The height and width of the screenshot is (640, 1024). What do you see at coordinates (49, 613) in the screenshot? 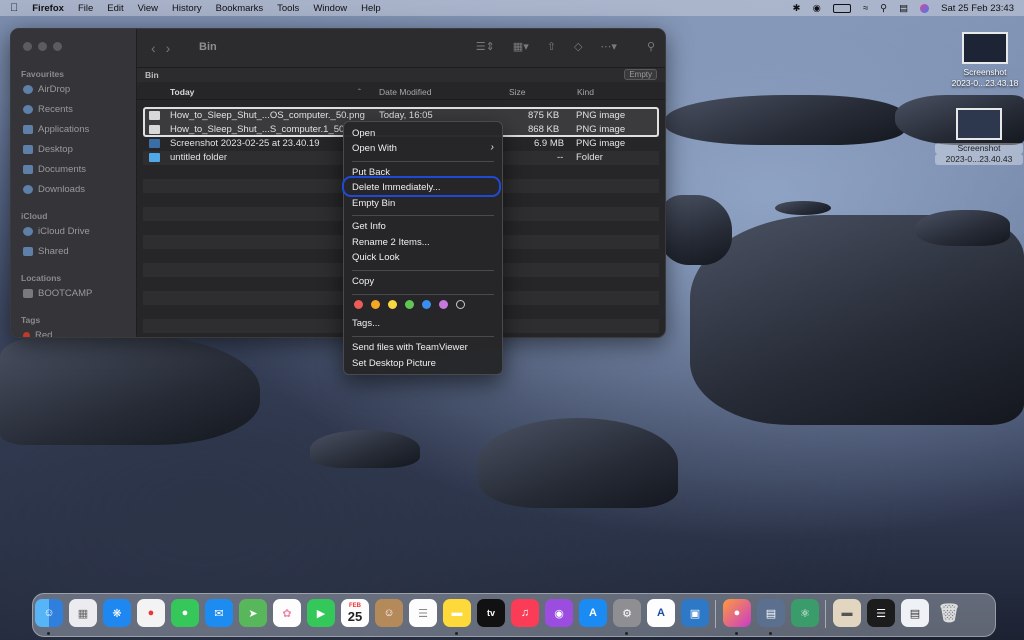
I see `finder-app-icon: ☺` at bounding box center [49, 613].